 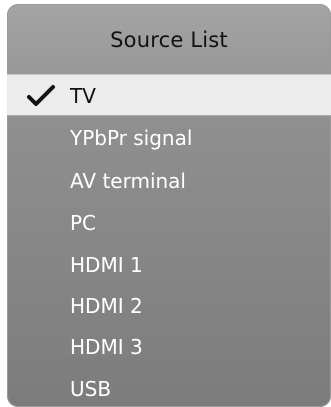 I want to click on source-item-label: AV terminal, so click(x=128, y=181).